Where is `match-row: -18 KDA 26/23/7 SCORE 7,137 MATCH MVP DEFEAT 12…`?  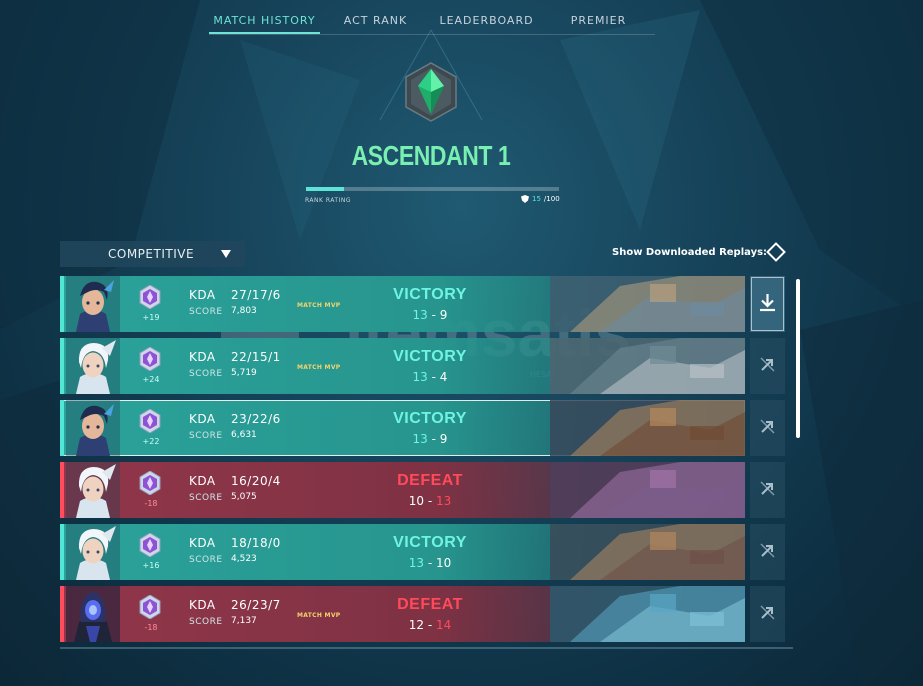 match-row: -18 KDA 26/23/7 SCORE 7,137 MATCH MVP DEFEAT 12… is located at coordinates (402, 614).